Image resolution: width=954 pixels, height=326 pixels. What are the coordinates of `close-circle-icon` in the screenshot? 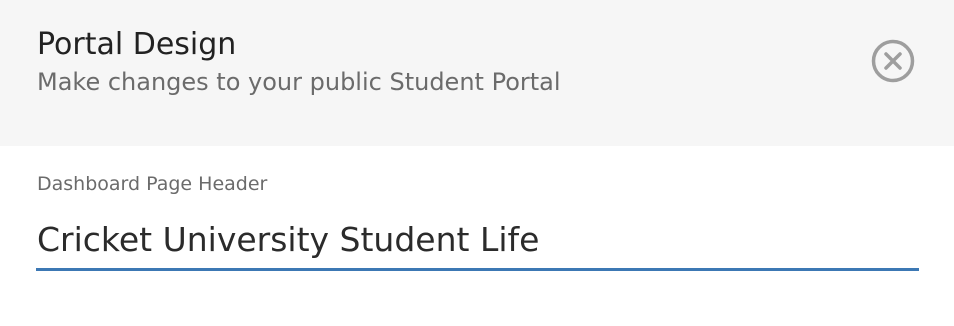 It's located at (893, 61).